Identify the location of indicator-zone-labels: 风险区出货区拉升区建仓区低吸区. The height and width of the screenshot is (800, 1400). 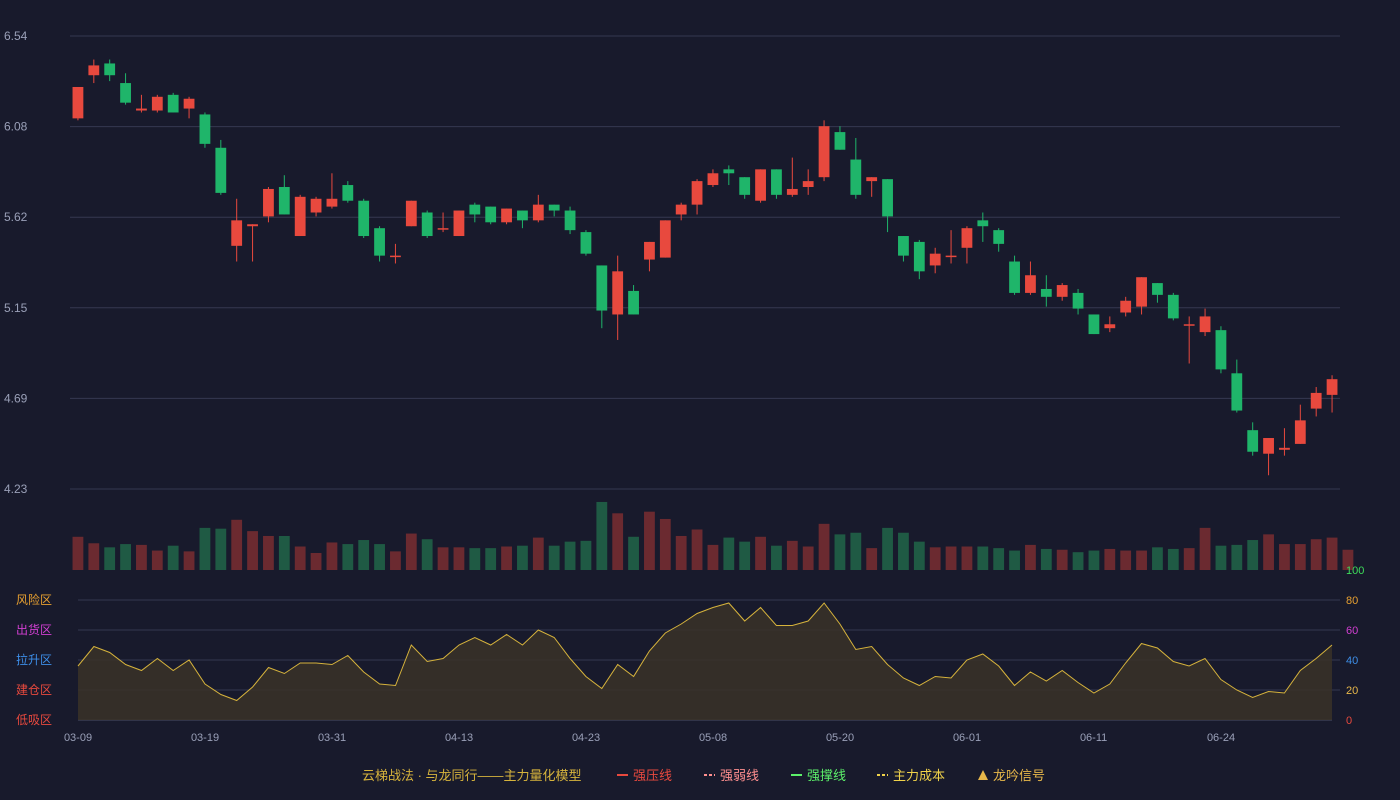
(34, 659).